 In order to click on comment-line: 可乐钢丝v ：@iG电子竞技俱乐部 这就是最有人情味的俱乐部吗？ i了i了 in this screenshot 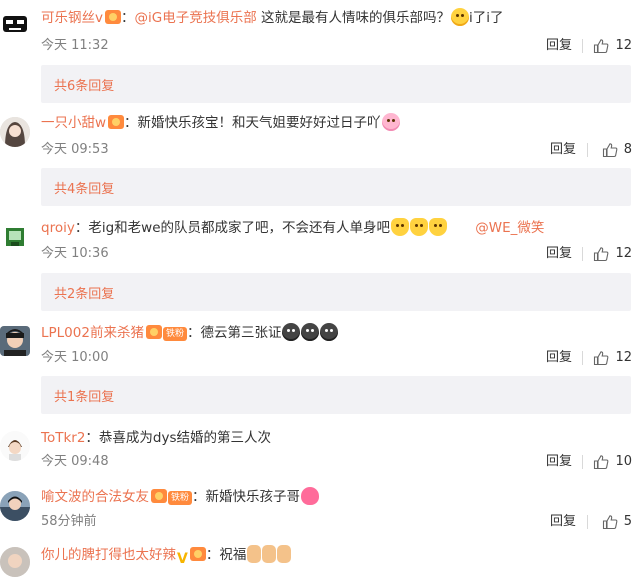, I will do `click(272, 17)`.